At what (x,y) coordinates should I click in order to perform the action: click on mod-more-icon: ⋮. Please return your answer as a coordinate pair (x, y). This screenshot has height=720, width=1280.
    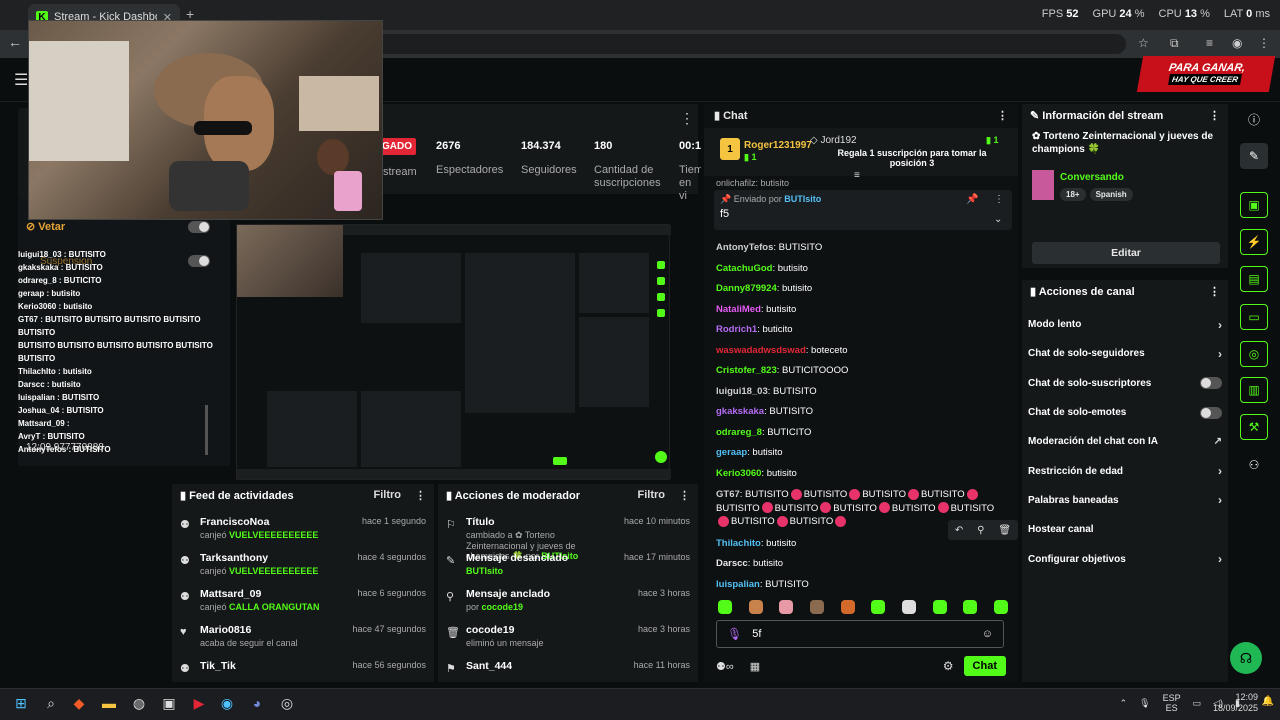
    Looking at the image, I should click on (684, 495).